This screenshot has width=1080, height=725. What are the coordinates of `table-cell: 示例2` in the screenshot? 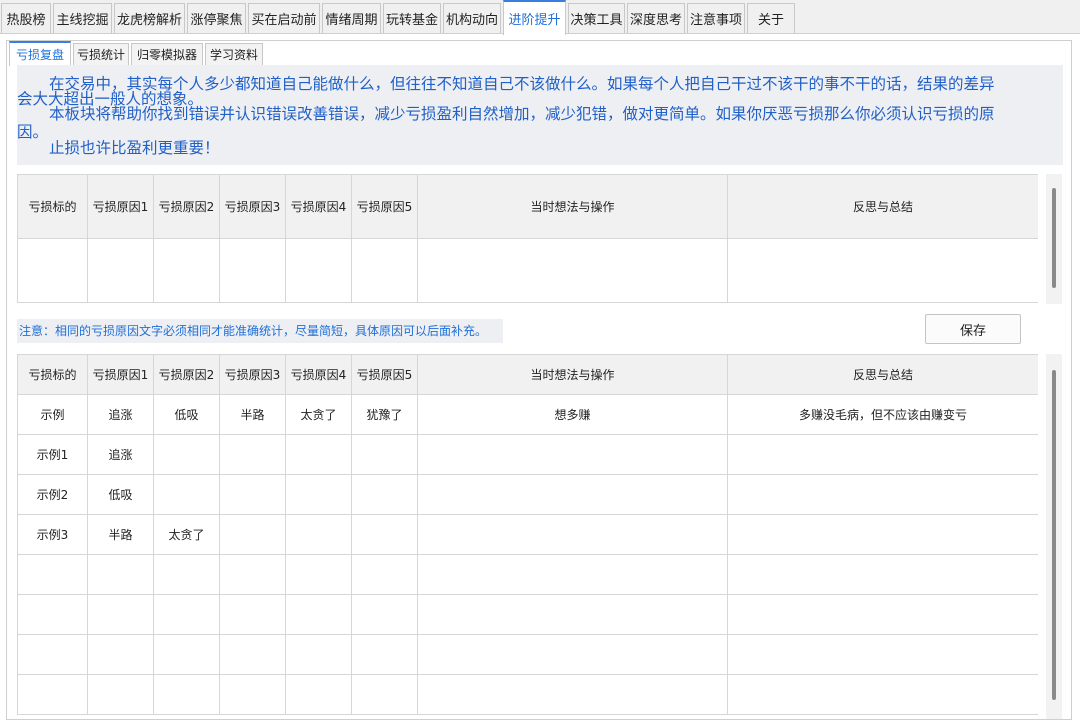 It's located at (52, 494).